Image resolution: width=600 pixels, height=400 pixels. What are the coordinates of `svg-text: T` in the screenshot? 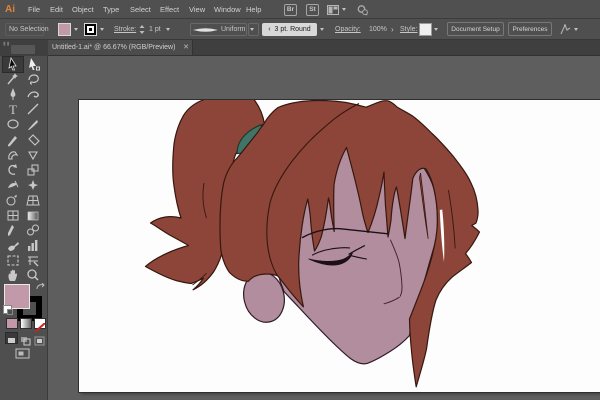 It's located at (13, 109).